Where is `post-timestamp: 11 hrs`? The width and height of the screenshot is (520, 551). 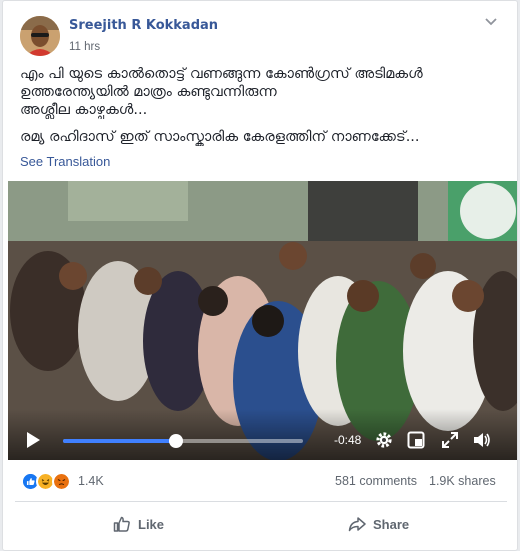
post-timestamp: 11 hrs is located at coordinates (84, 47).